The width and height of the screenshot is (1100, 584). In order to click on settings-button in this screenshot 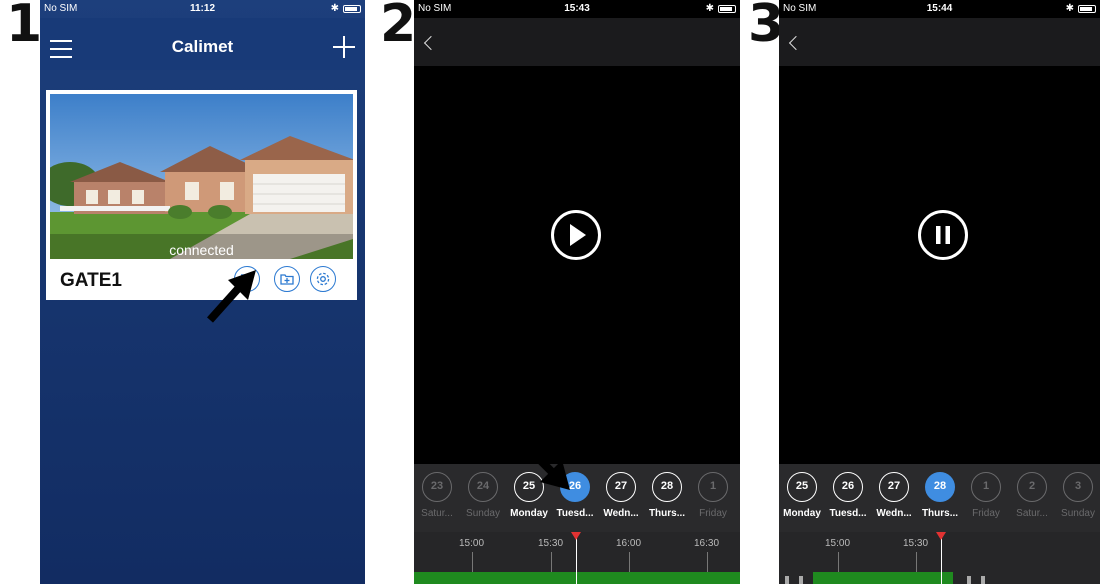, I will do `click(323, 279)`.